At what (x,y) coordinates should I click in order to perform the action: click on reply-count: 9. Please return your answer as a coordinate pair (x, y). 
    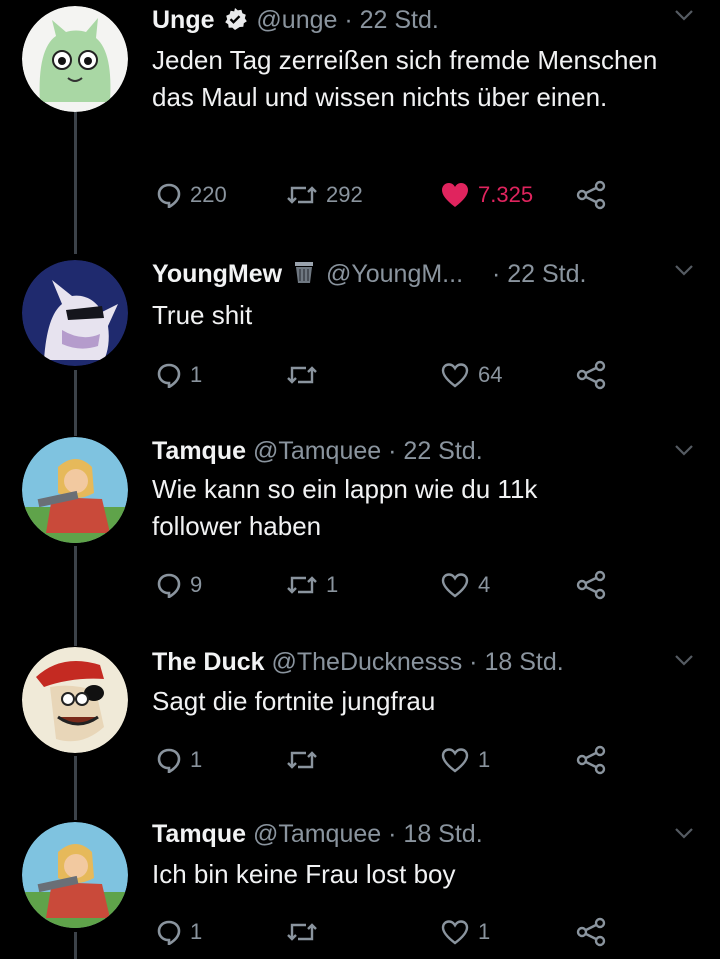
    Looking at the image, I should click on (196, 584).